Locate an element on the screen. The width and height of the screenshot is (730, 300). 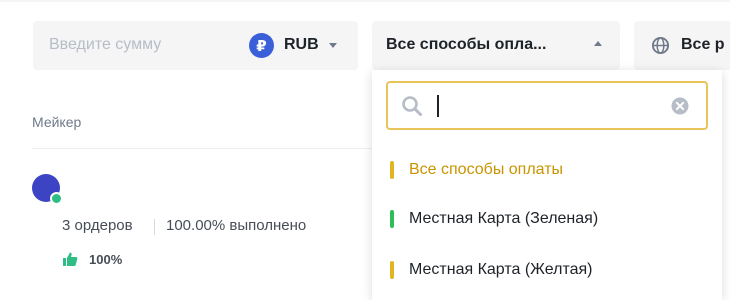
positive-rating: 100% is located at coordinates (106, 259).